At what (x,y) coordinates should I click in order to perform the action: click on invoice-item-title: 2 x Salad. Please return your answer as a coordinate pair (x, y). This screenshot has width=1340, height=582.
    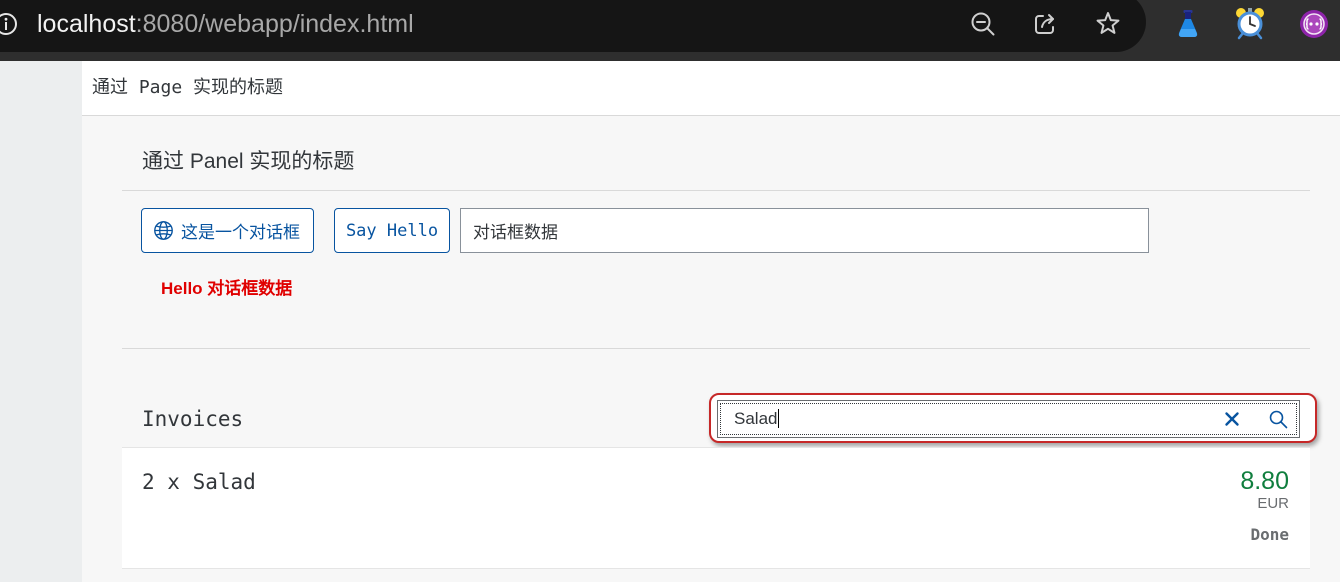
    Looking at the image, I should click on (199, 482).